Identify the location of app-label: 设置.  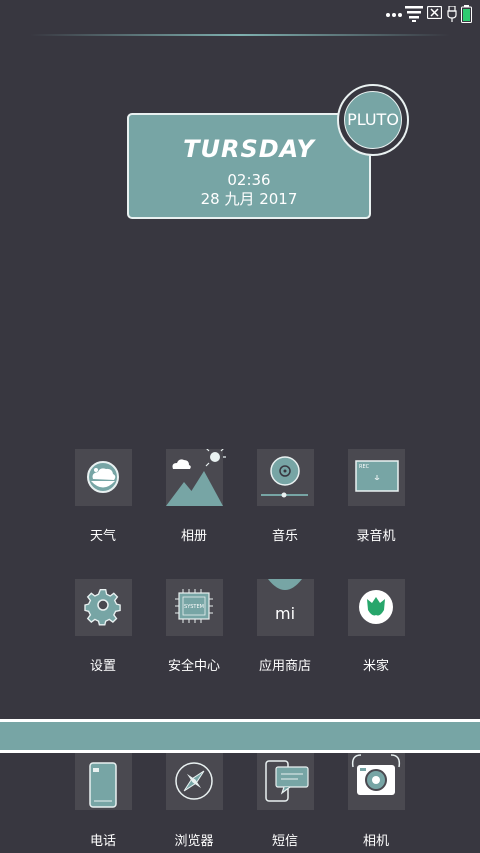
(102, 666).